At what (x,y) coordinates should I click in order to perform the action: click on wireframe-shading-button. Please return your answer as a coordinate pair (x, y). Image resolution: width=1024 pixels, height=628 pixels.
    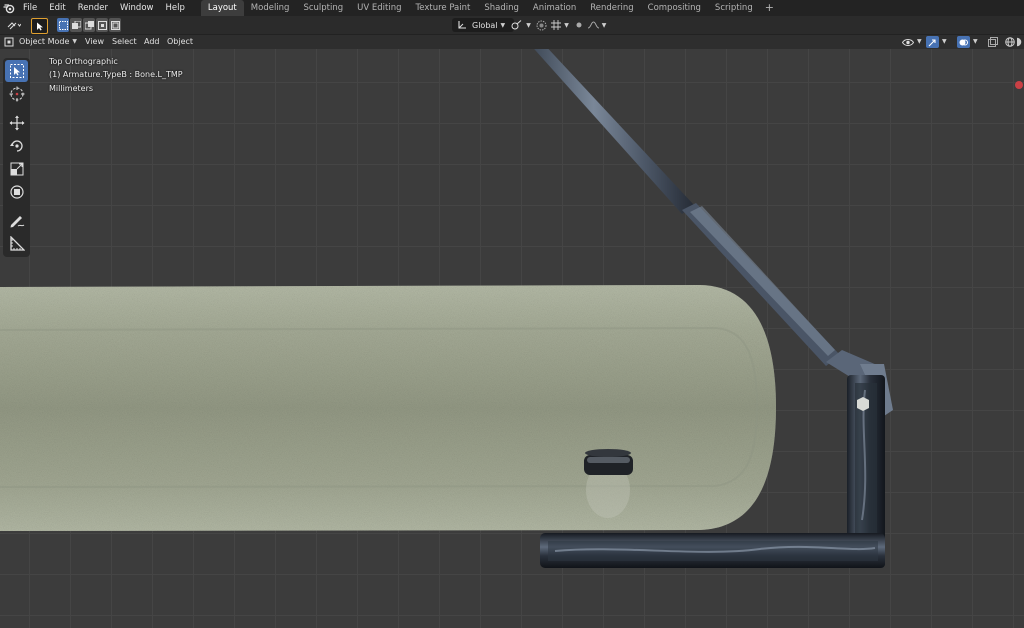
    Looking at the image, I should click on (1010, 42).